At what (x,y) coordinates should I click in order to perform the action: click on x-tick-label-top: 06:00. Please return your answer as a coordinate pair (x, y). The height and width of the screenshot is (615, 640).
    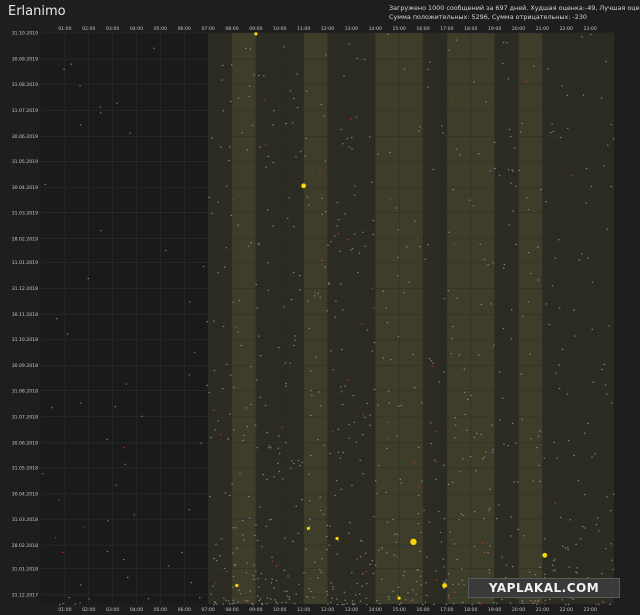
    Looking at the image, I should click on (184, 29).